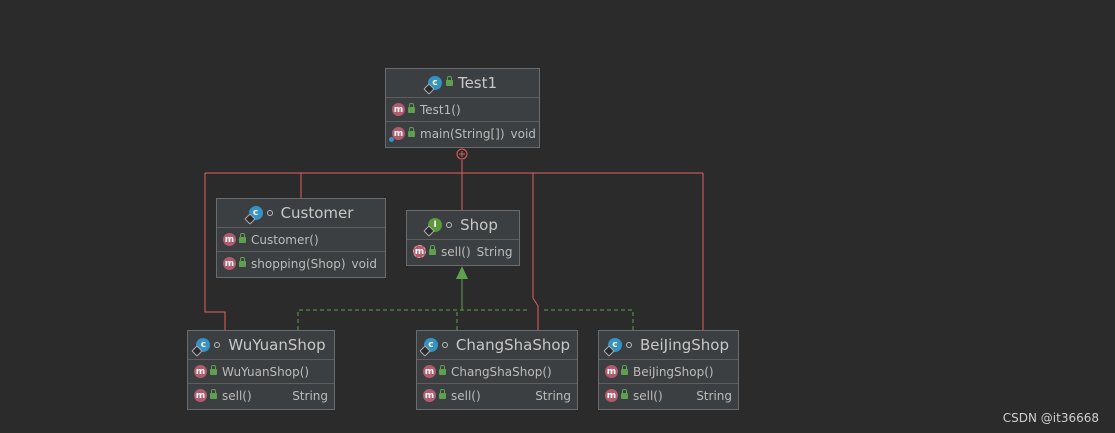  What do you see at coordinates (462, 154) in the screenshot?
I see `nested-marker-icon` at bounding box center [462, 154].